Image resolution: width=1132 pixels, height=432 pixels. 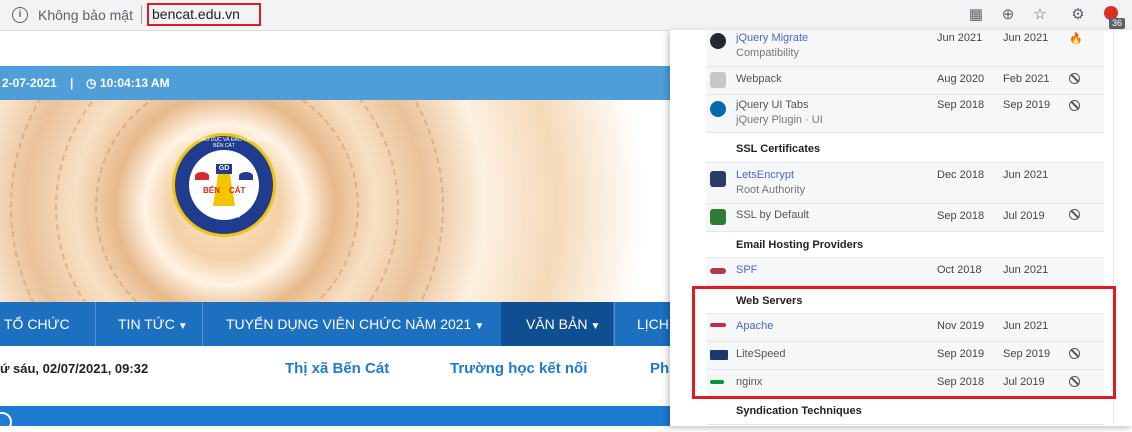 I want to click on jquery-icon, so click(x=718, y=109).